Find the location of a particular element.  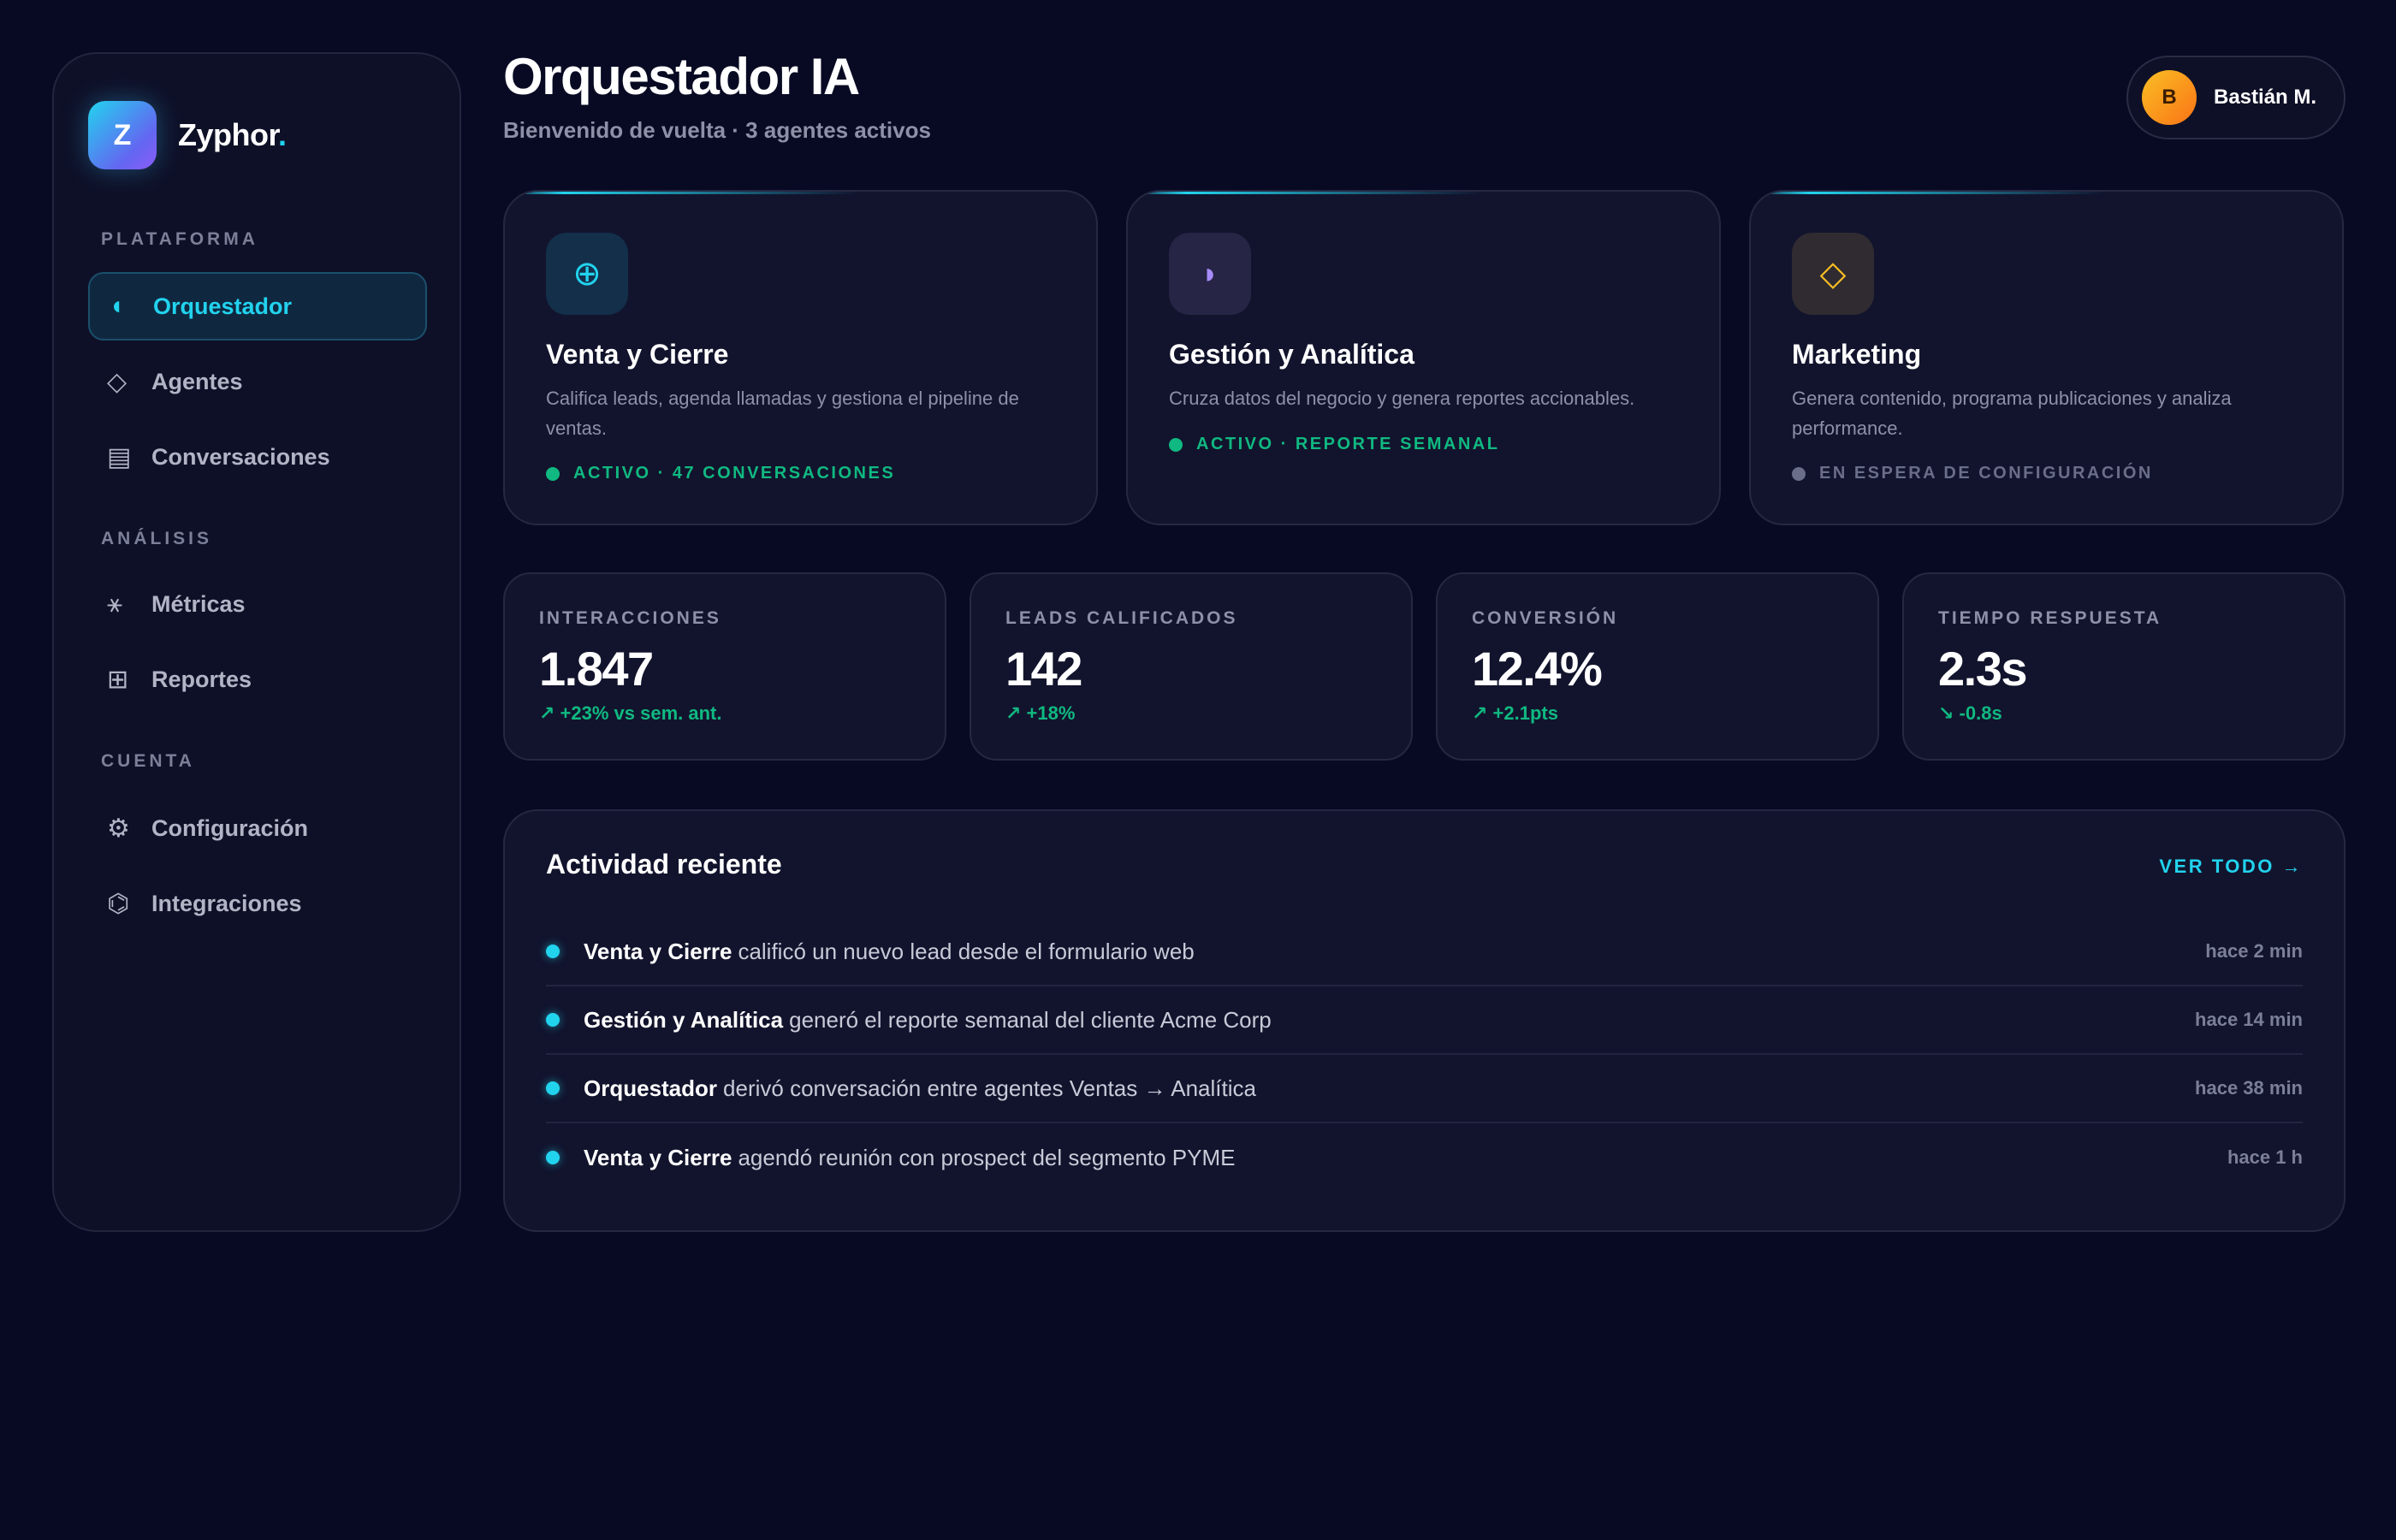

stat-delta: ↗ +23% vs sem. ant. is located at coordinates (630, 713).